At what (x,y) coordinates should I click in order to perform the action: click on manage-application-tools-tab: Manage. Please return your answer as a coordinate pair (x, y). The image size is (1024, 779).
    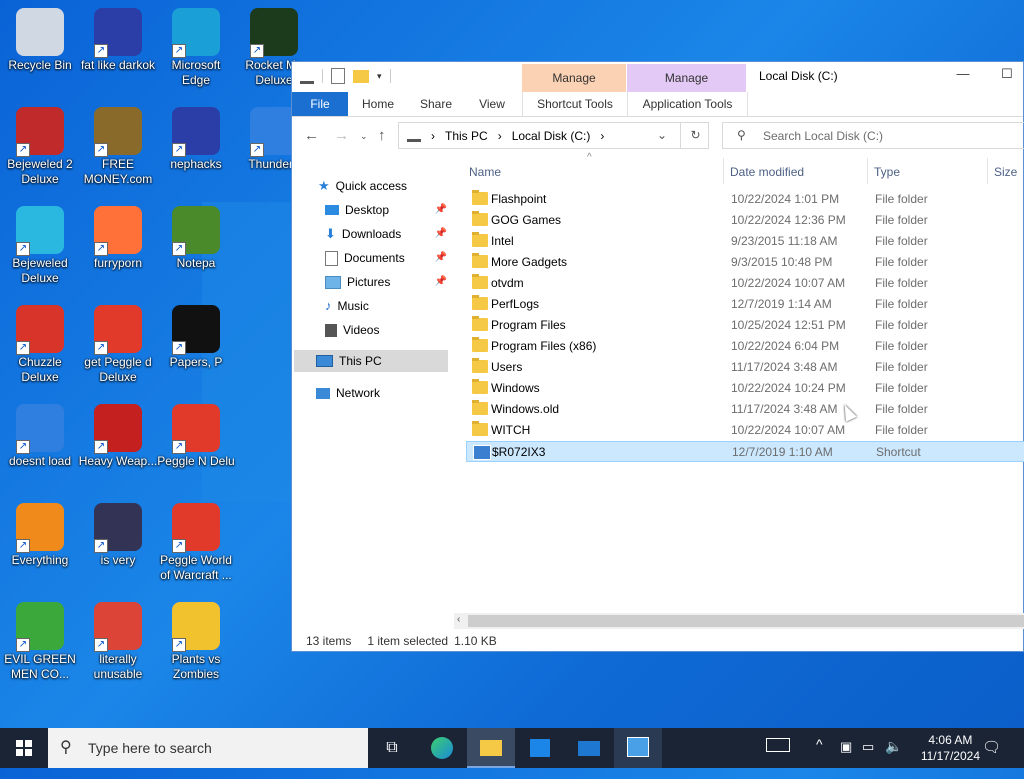
    Looking at the image, I should click on (686, 78).